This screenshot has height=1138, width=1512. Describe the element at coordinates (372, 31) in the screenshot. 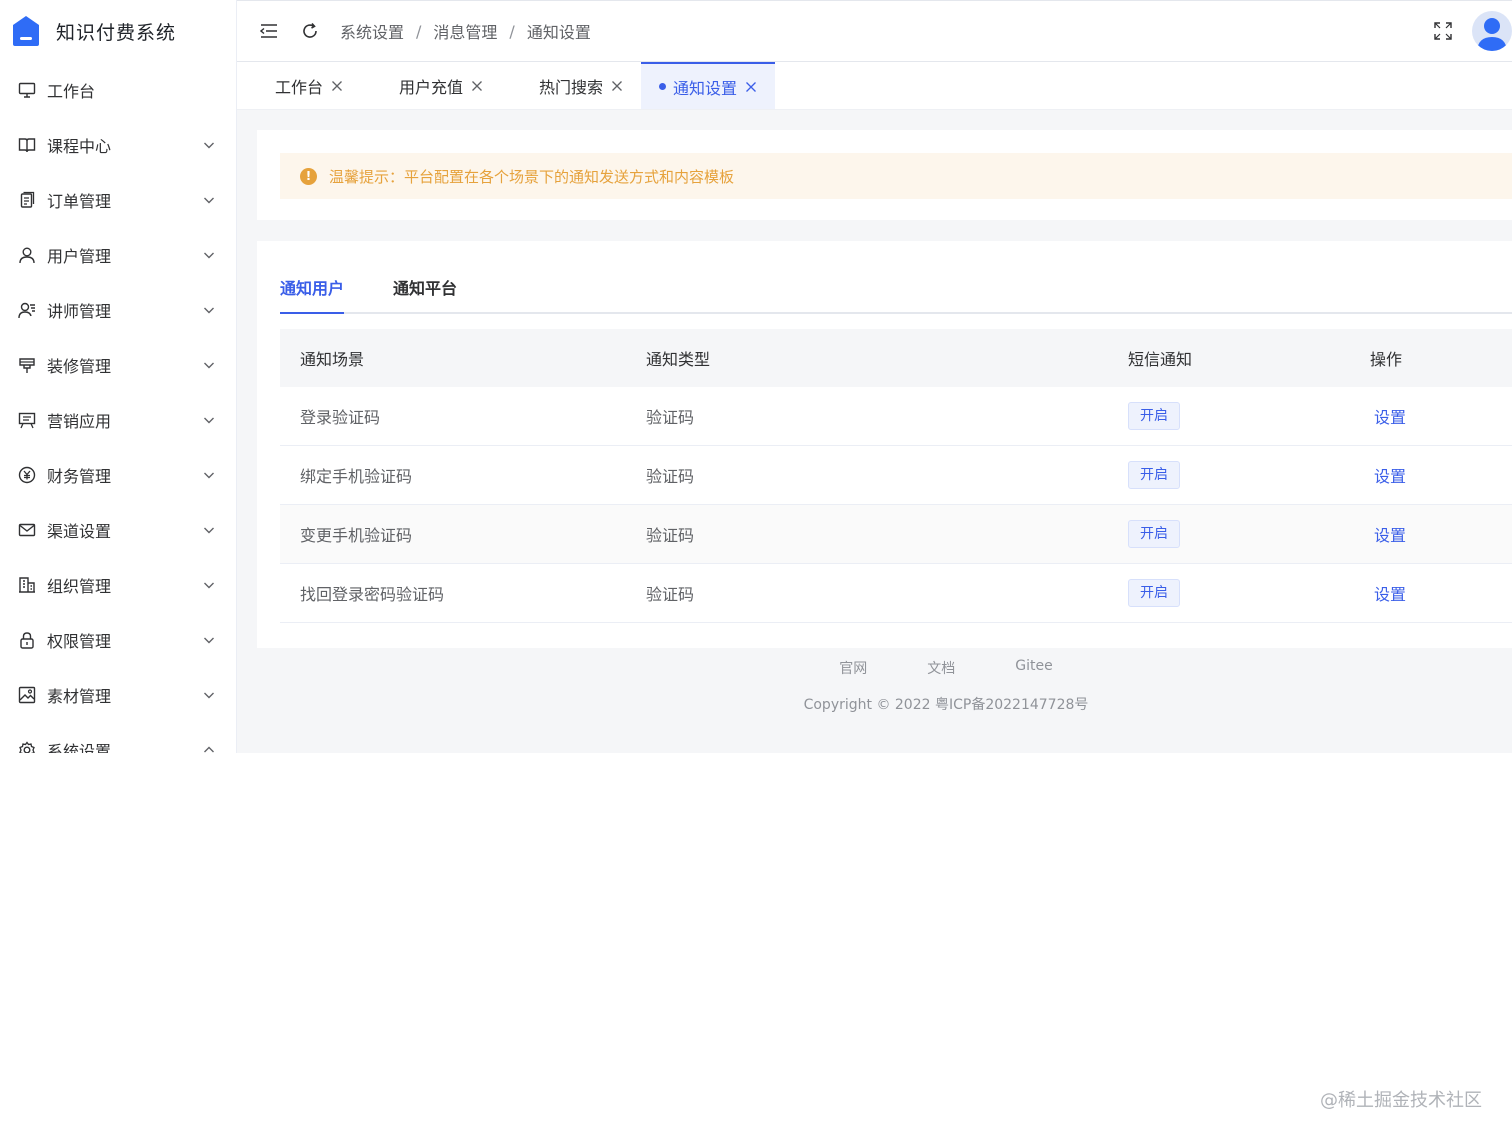

I see `breadcrumb-item: 系统设置` at that location.